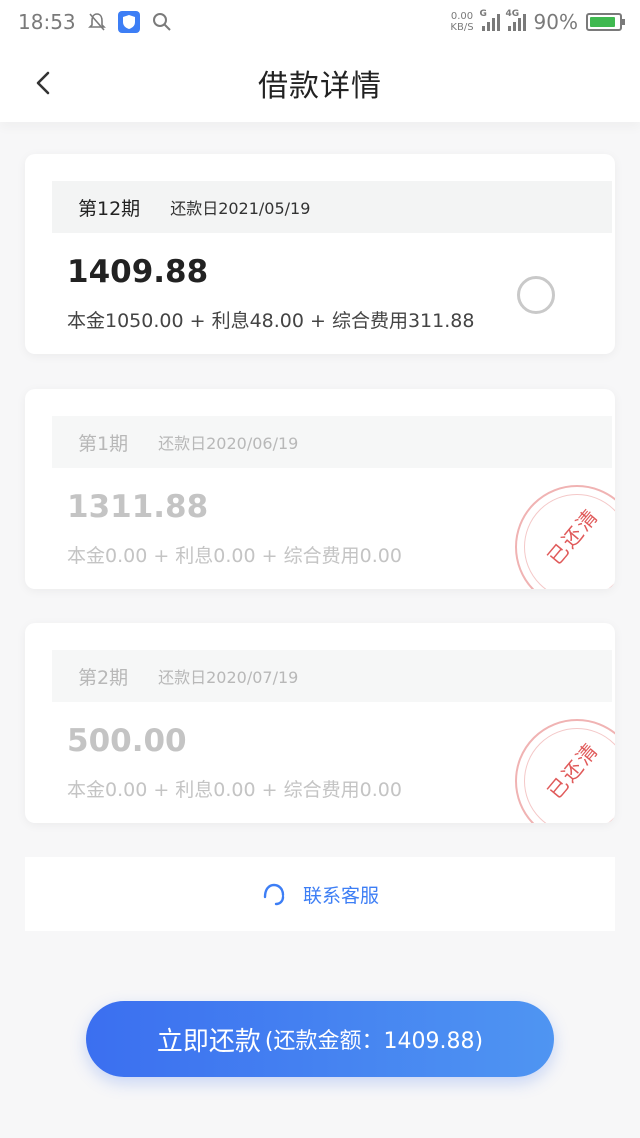 This screenshot has width=640, height=1138. Describe the element at coordinates (483, 14) in the screenshot. I see `signal-1-tag: G` at that location.